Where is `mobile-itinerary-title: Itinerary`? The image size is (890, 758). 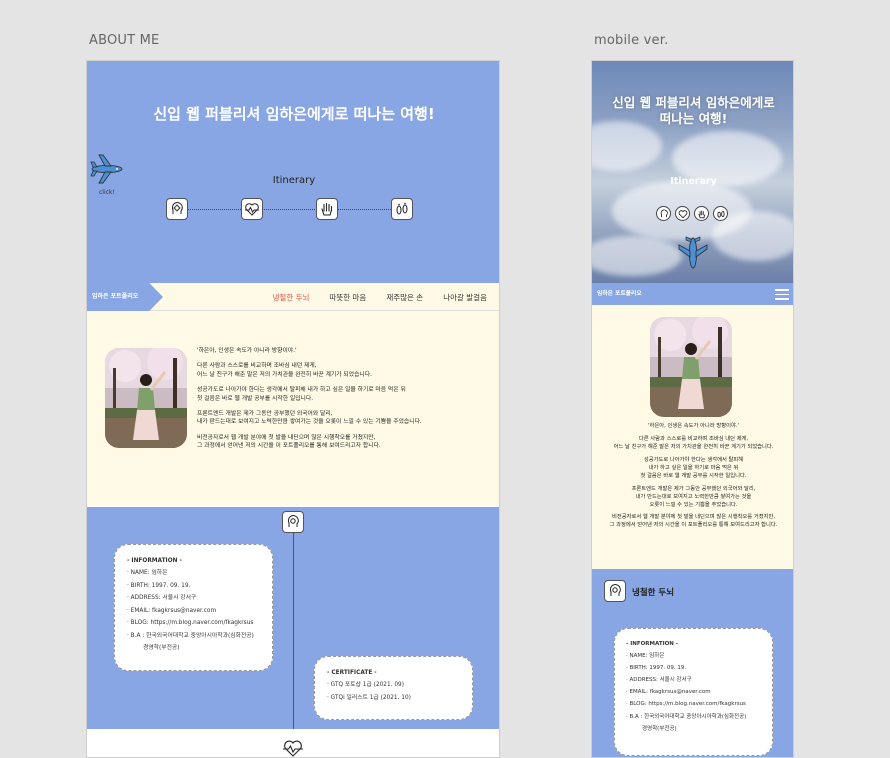 mobile-itinerary-title: Itinerary is located at coordinates (693, 181).